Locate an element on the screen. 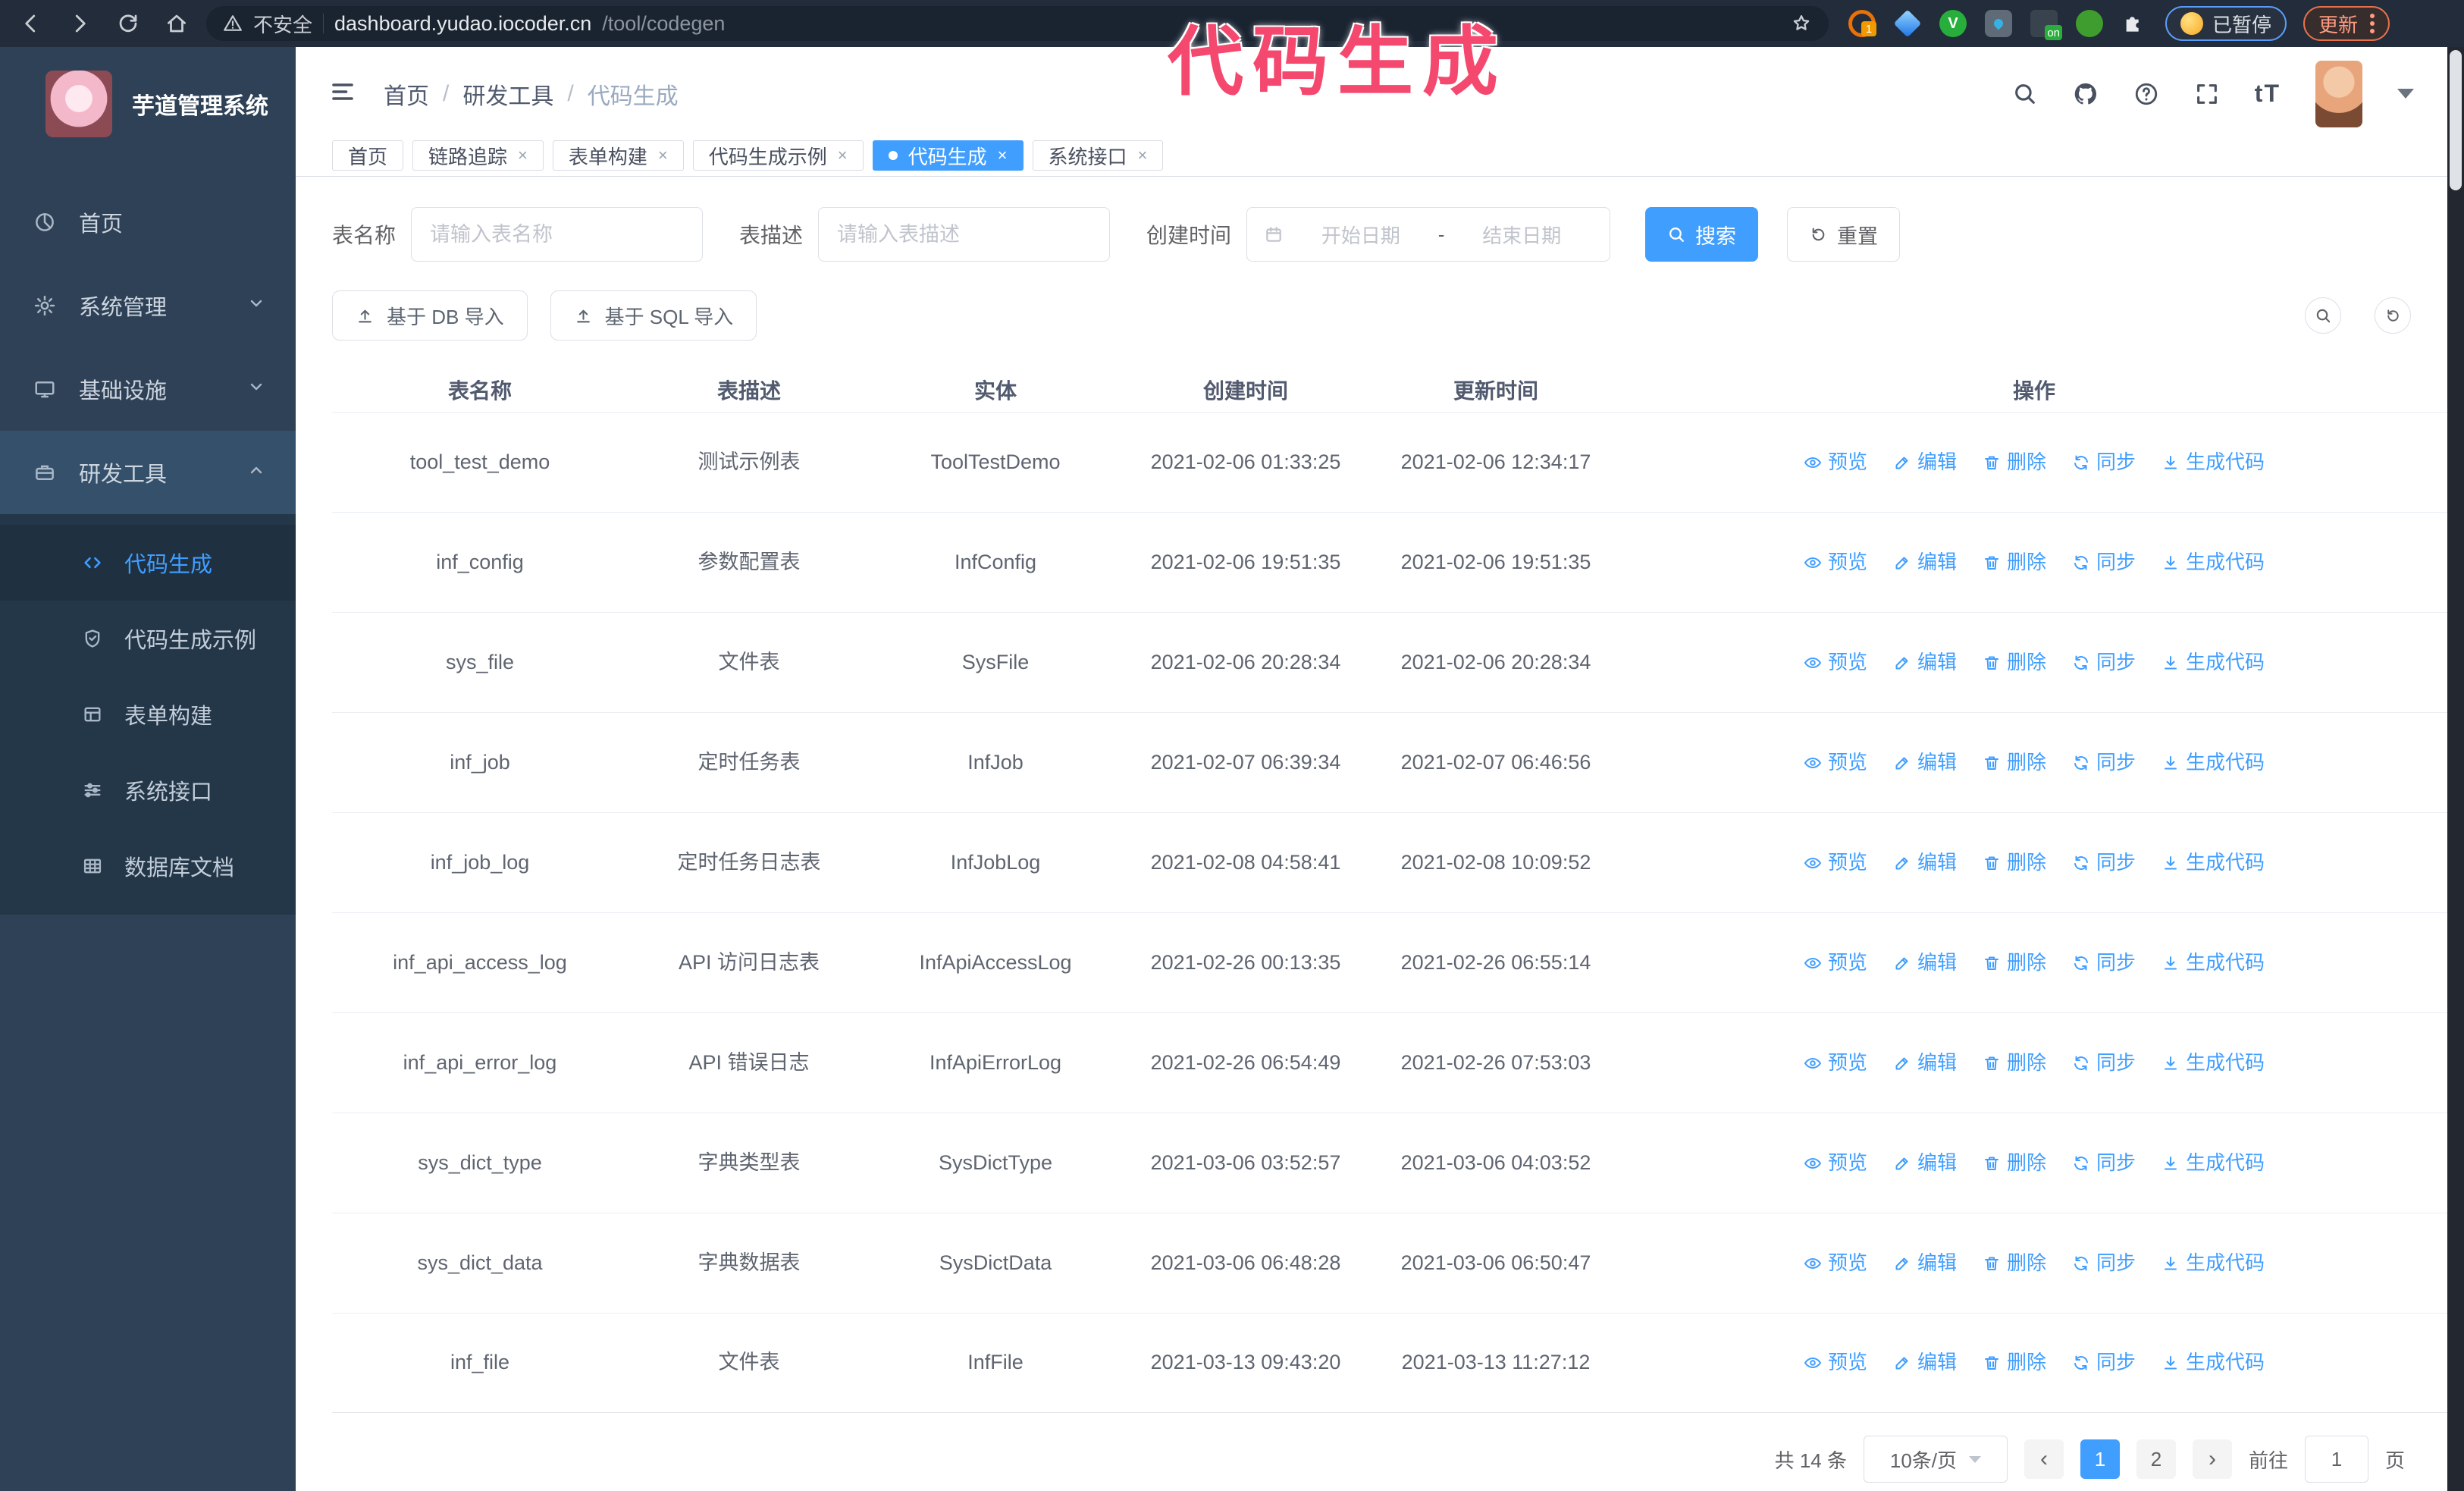  refresh-button is located at coordinates (2393, 315).